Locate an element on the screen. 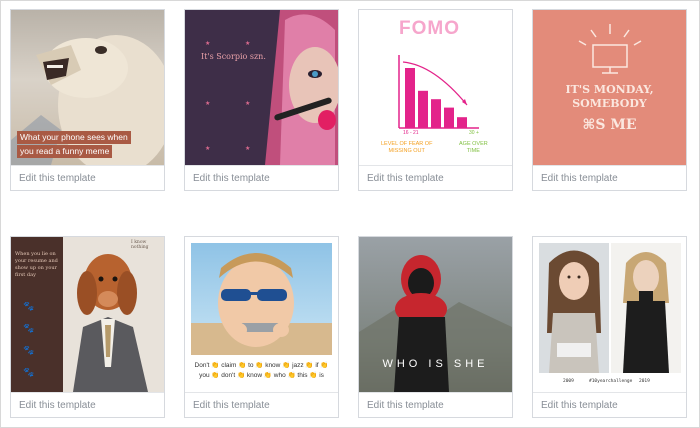 This screenshot has height=428, width=700. hashtag: #10yearchallenge is located at coordinates (611, 381).